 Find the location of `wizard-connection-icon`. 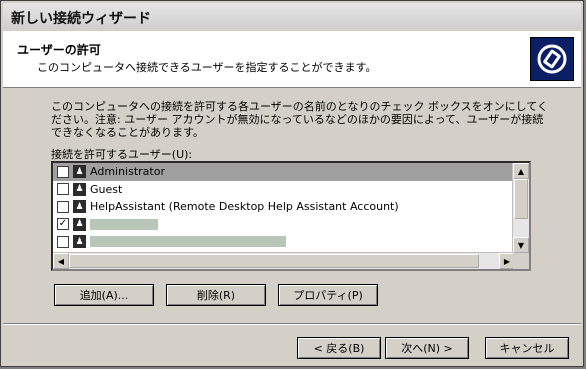

wizard-connection-icon is located at coordinates (552, 59).